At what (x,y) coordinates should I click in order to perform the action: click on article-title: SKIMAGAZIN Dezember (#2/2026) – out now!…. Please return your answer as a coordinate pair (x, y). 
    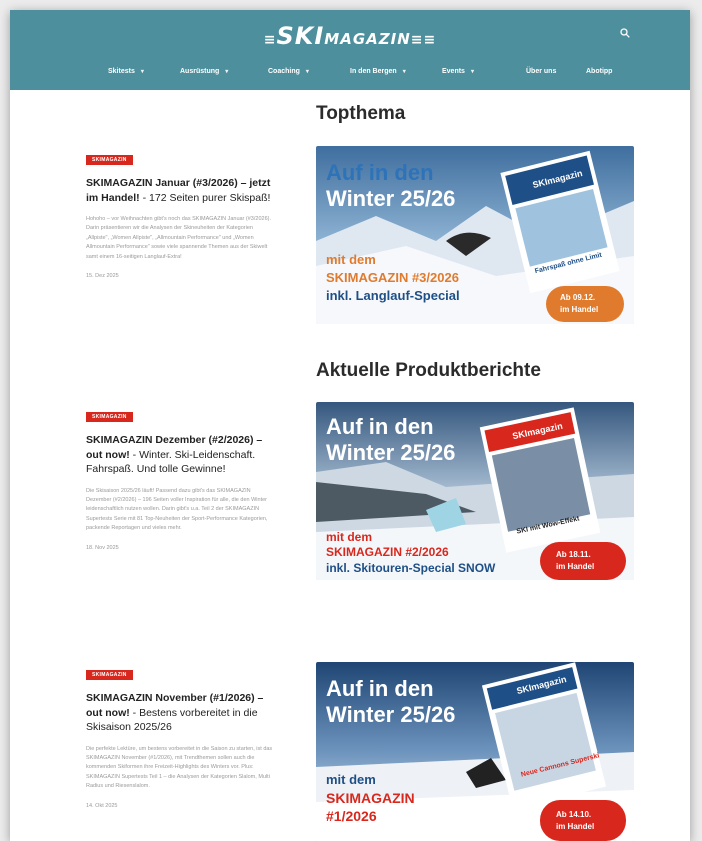
    Looking at the image, I should click on (181, 455).